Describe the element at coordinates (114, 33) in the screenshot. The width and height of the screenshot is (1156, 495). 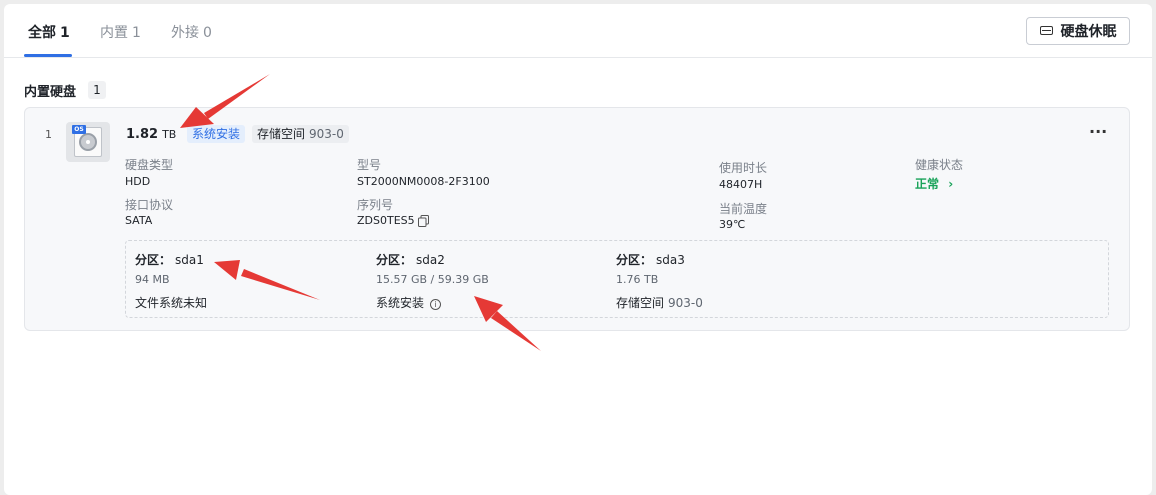
I see `tab-internal-label: 内置` at that location.